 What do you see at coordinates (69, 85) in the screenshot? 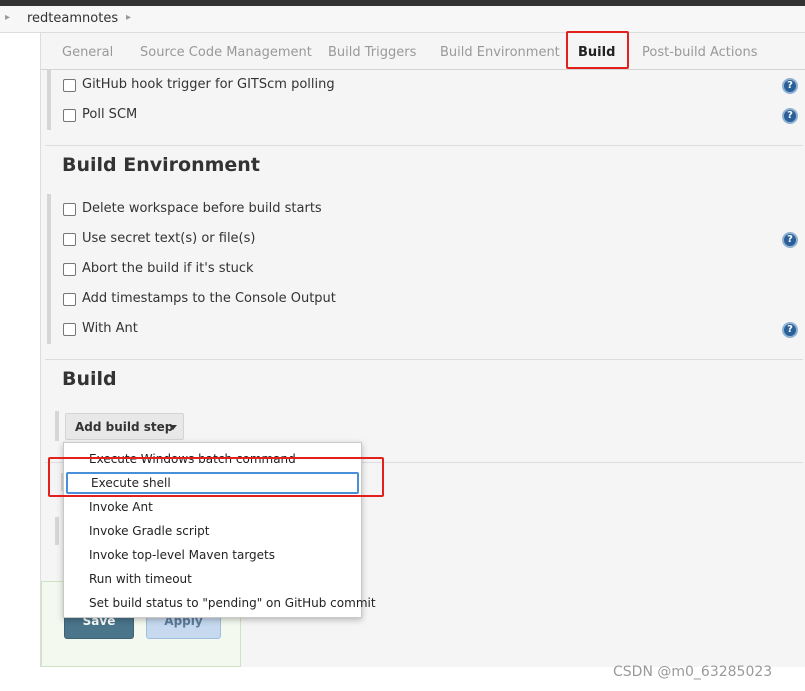
I see `github-hook-checkbox` at bounding box center [69, 85].